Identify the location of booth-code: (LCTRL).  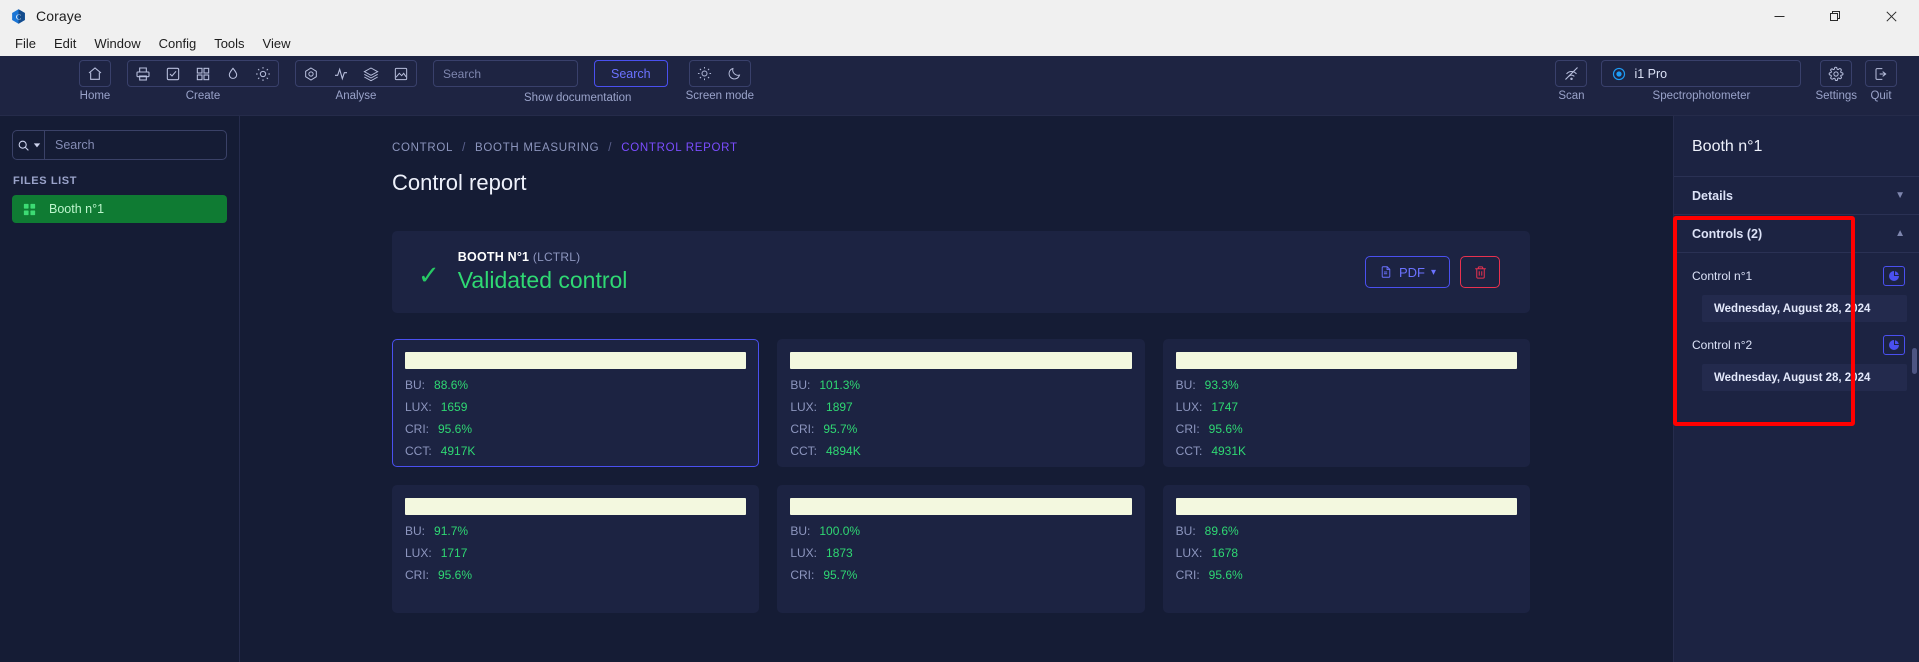
(556, 257).